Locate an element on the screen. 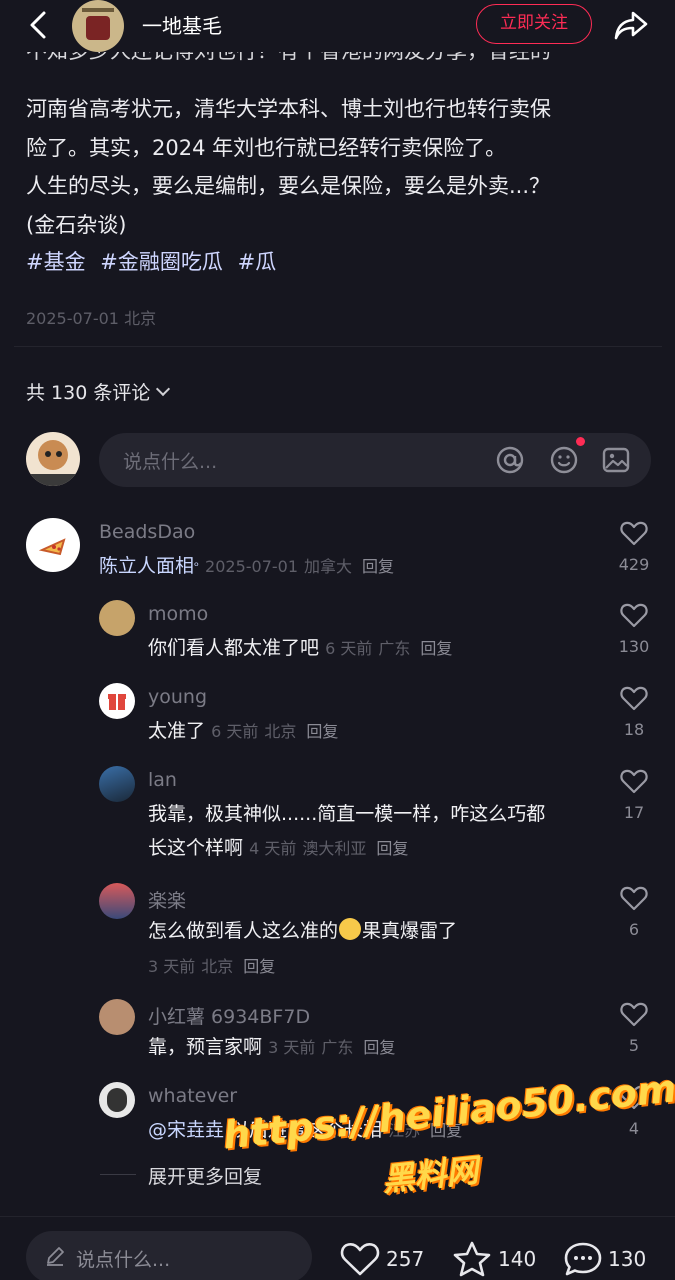 This screenshot has height=1280, width=675. author-name: 一地基毛 is located at coordinates (182, 24).